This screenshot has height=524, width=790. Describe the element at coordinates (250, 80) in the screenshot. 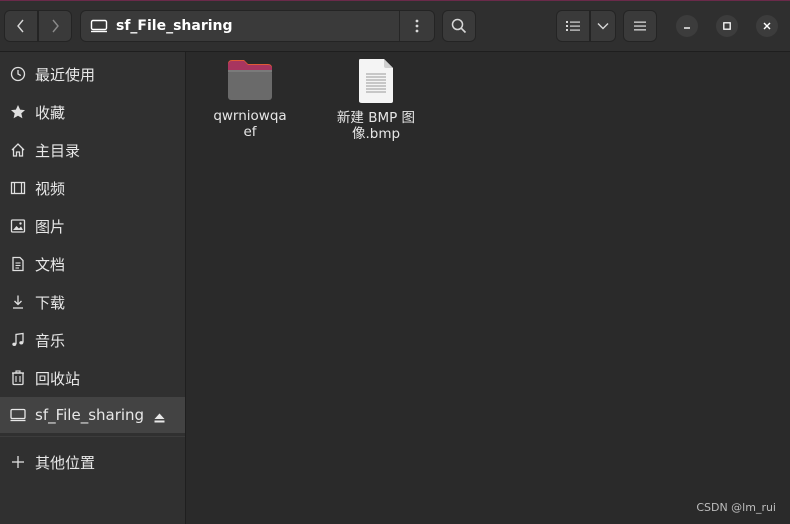

I see `folder-icon` at that location.